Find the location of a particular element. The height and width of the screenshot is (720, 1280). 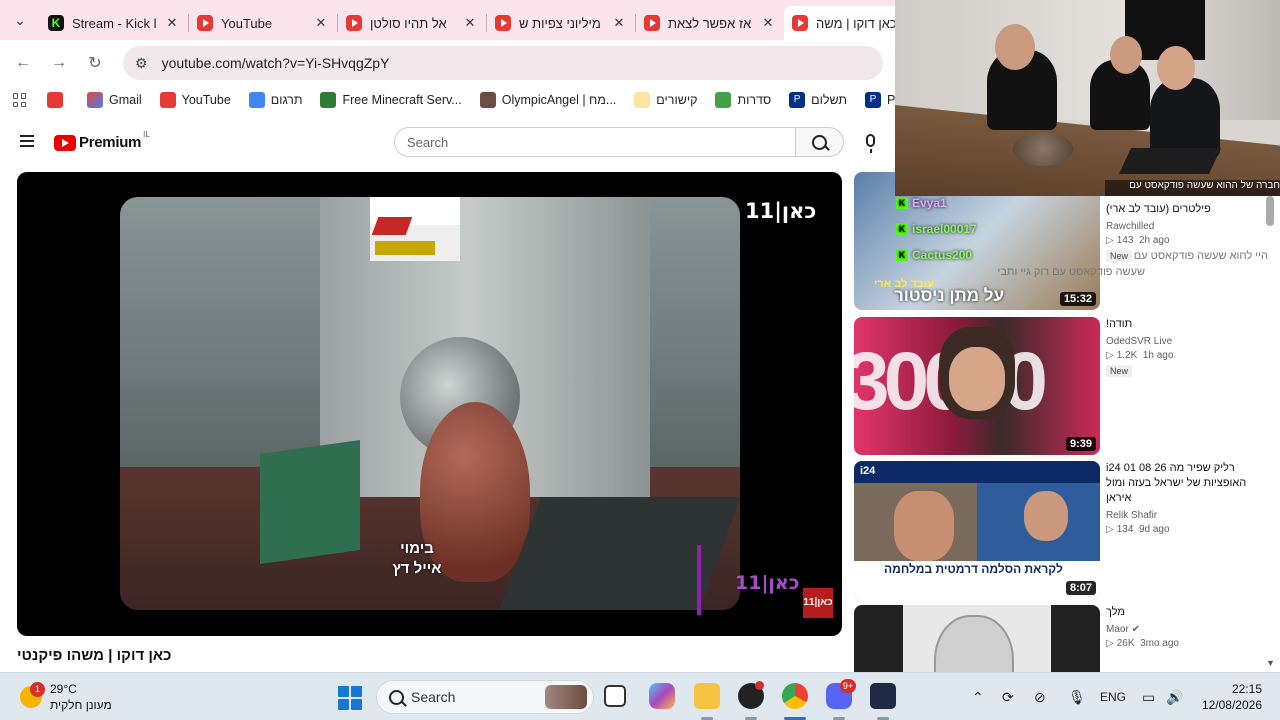

tab-kick-stream: K Stream - Kick l ✕ is located at coordinates (114, 23).